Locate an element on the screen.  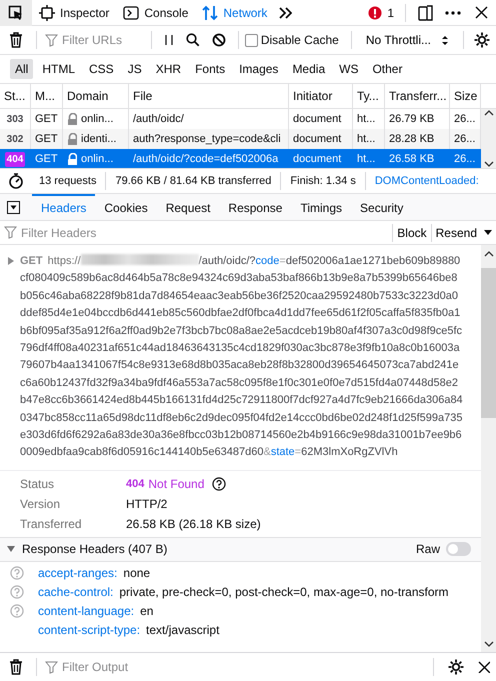
field-label: Transferred is located at coordinates (51, 524).